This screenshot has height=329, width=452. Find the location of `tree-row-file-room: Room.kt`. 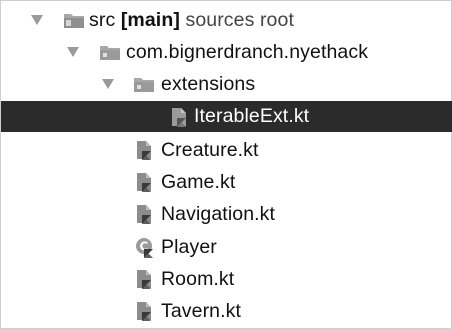

tree-row-file-room: Room.kt is located at coordinates (226, 279).